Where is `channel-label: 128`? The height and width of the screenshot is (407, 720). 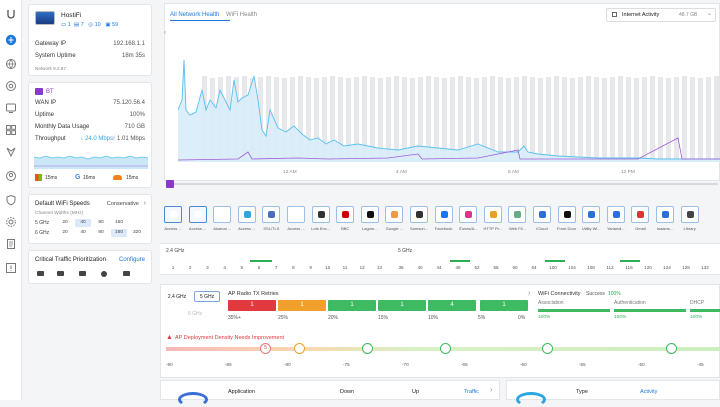 channel-label: 128 is located at coordinates (686, 267).